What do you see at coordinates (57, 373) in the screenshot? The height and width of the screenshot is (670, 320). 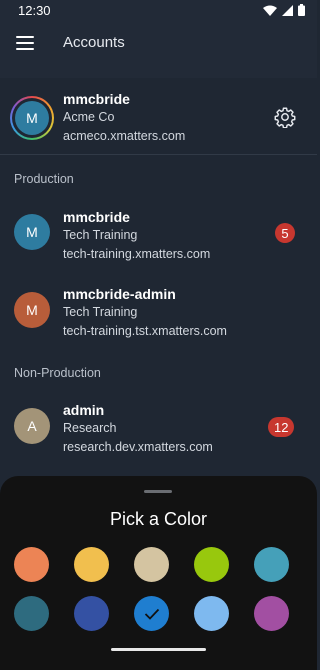 I see `section-header-non-production: Non-Production` at bounding box center [57, 373].